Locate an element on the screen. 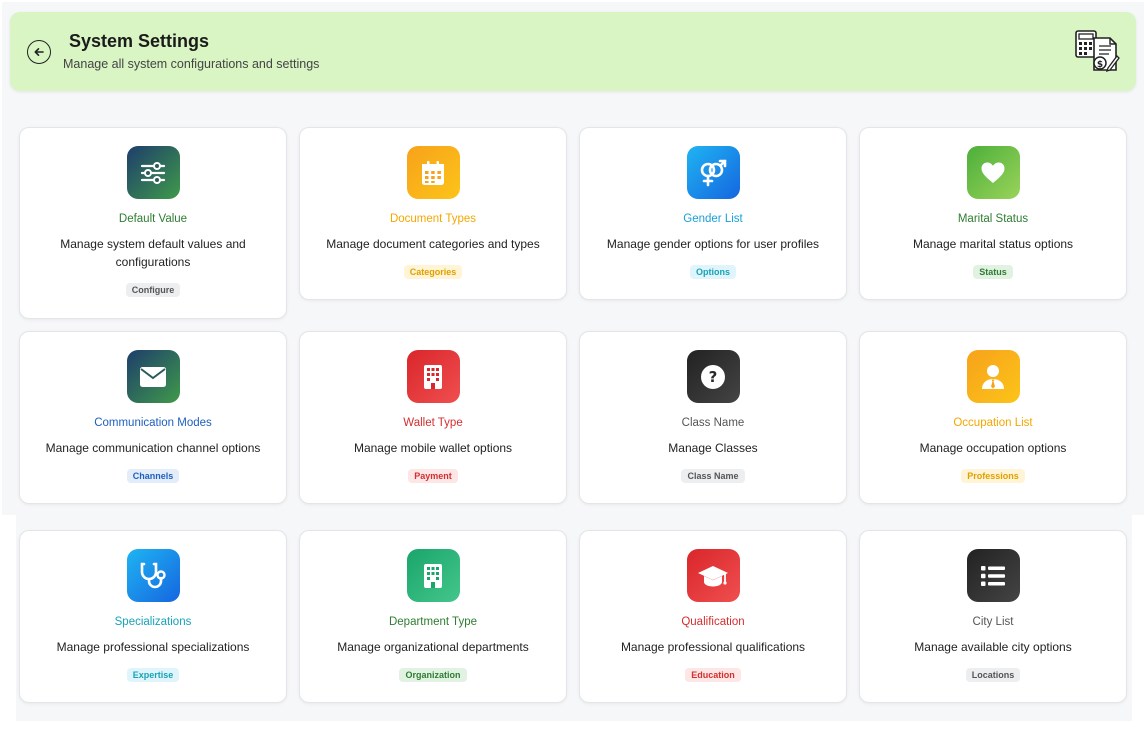 The width and height of the screenshot is (1148, 752). card-title: Default Value is located at coordinates (153, 219).